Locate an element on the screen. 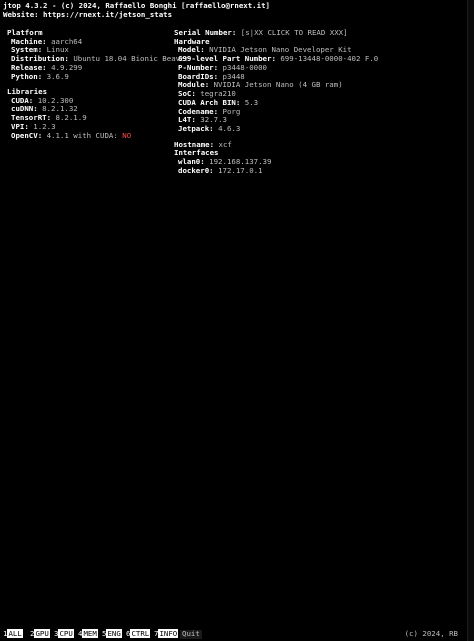 The height and width of the screenshot is (641, 474). tab-mem: 4MEM is located at coordinates (88, 634).